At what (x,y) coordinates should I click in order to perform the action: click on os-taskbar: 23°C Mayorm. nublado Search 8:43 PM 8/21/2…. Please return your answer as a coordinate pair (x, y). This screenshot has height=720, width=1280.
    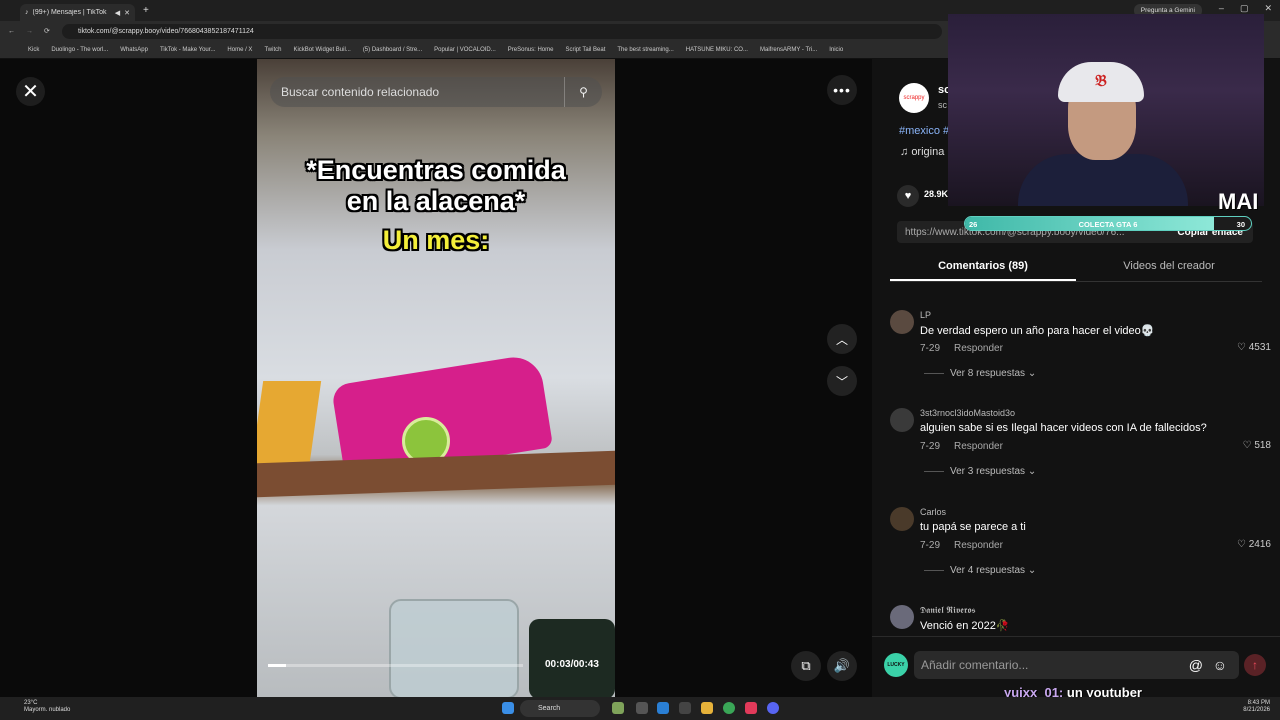
    Looking at the image, I should click on (640, 708).